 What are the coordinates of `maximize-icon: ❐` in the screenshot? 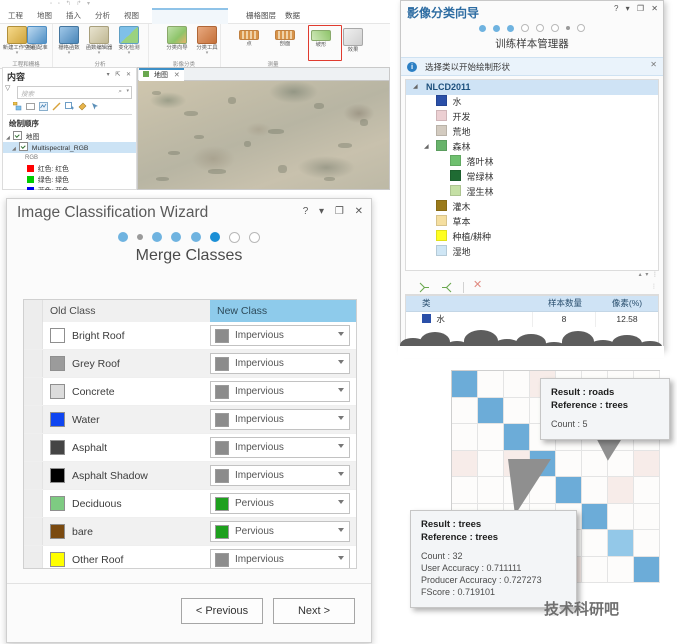 It's located at (640, 8).